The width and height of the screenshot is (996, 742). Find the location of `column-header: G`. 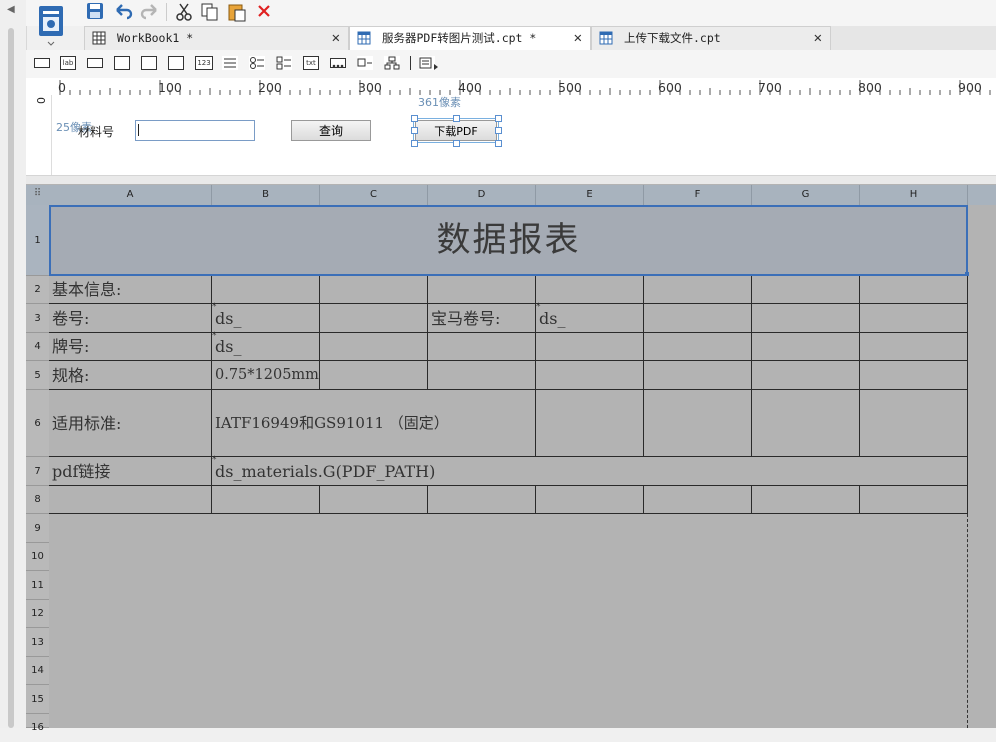

column-header: G is located at coordinates (806, 195).